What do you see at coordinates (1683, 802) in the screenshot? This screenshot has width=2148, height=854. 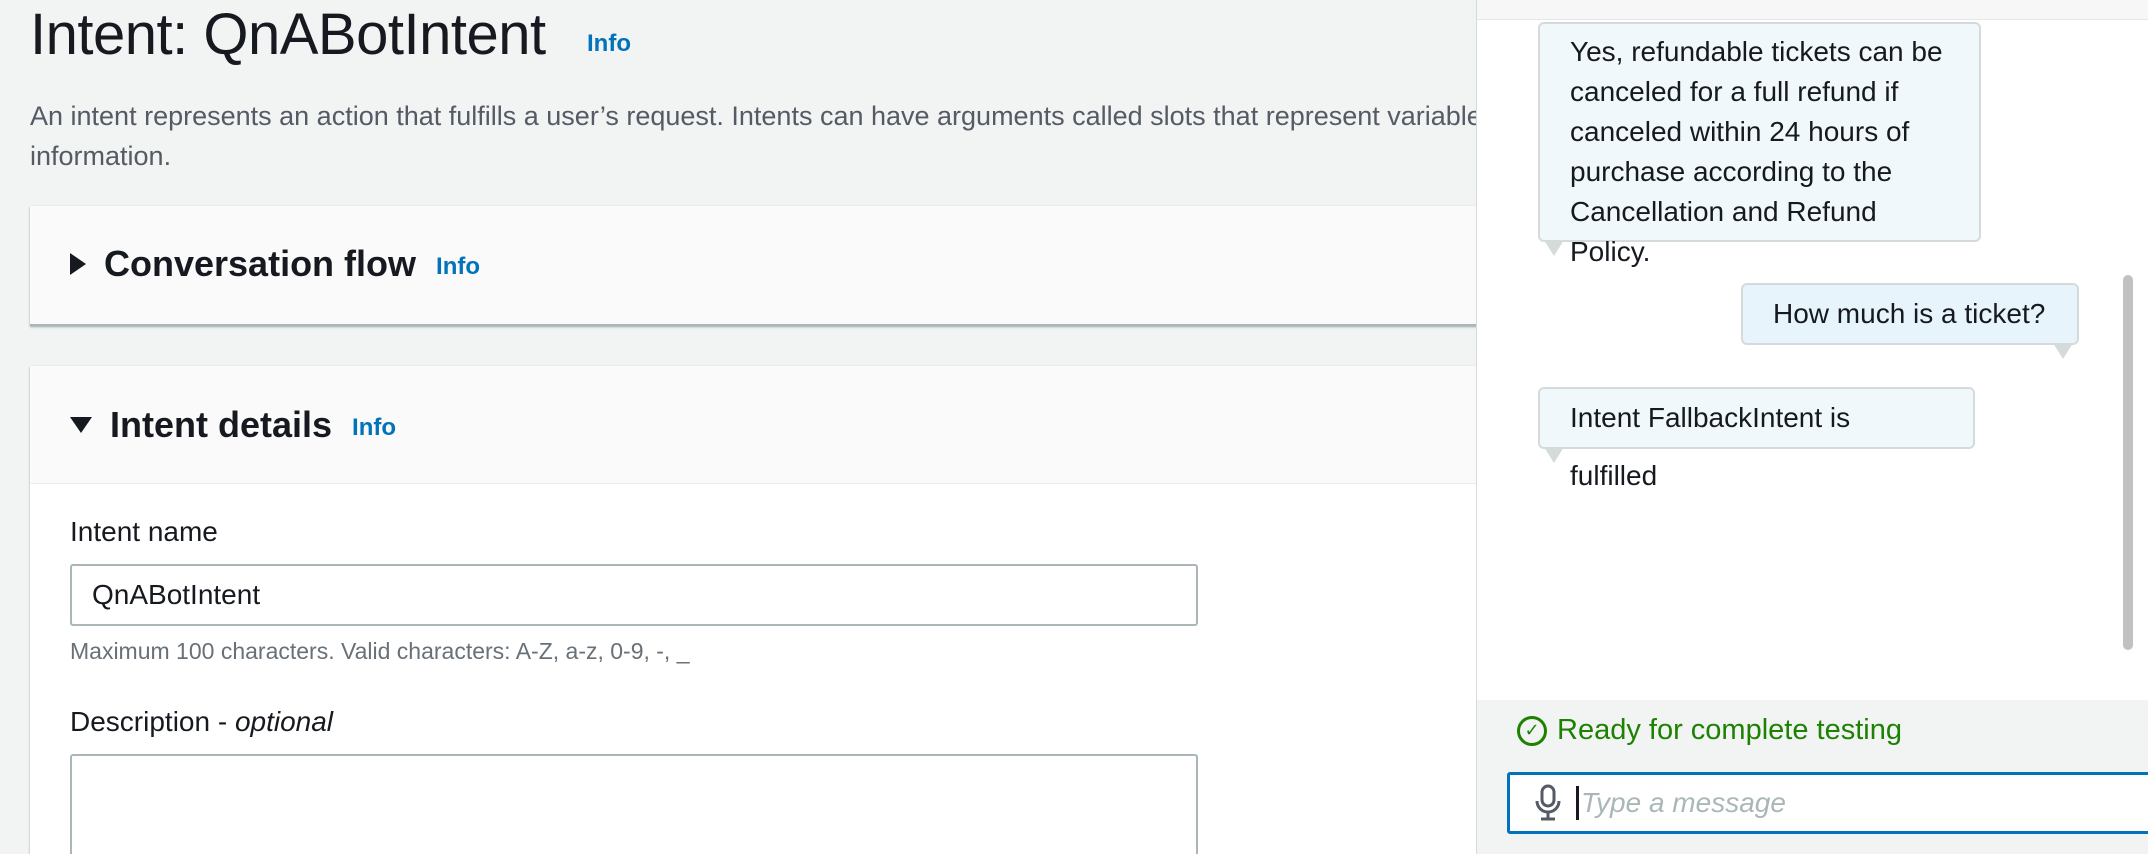 I see `message-placeholder: Type a message` at bounding box center [1683, 802].